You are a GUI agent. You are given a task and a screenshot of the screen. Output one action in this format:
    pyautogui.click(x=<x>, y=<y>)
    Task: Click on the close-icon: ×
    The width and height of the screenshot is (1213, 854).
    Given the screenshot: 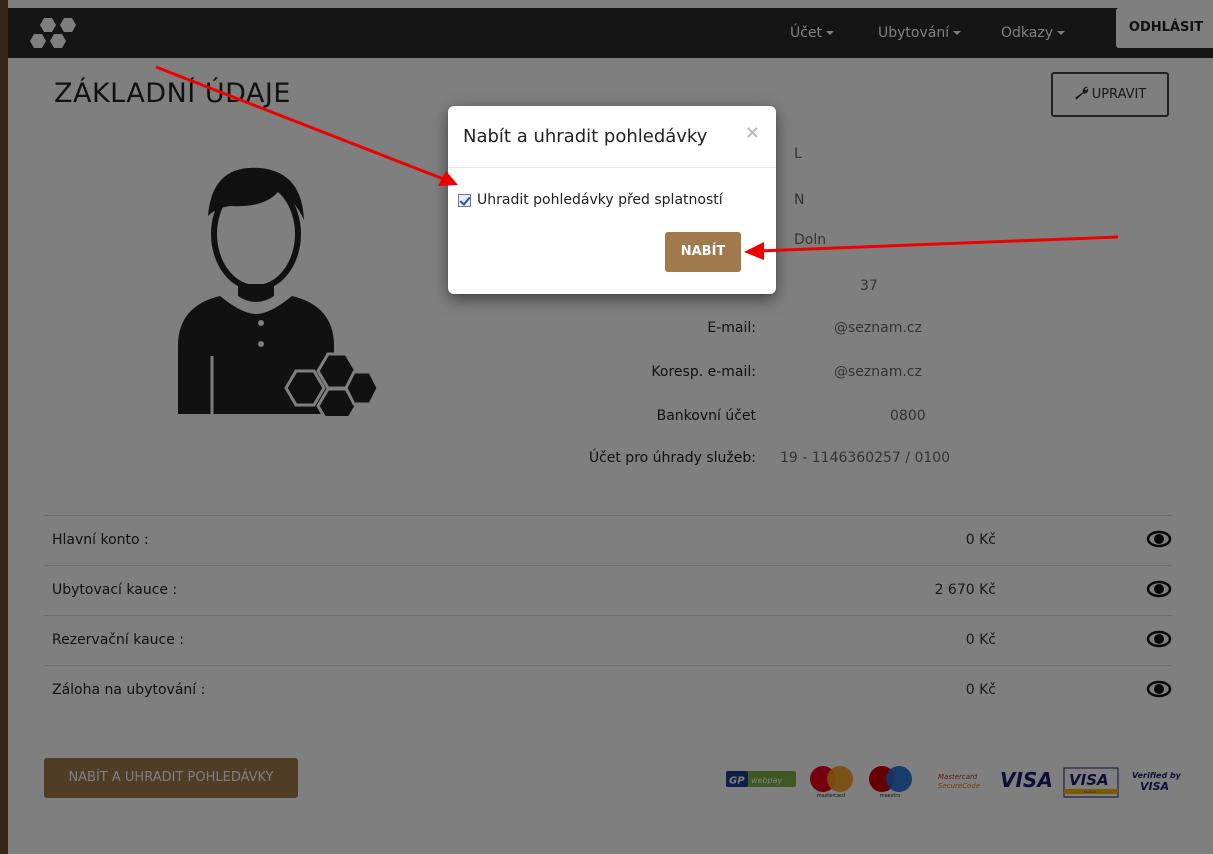 What is the action you would take?
    pyautogui.click(x=752, y=132)
    